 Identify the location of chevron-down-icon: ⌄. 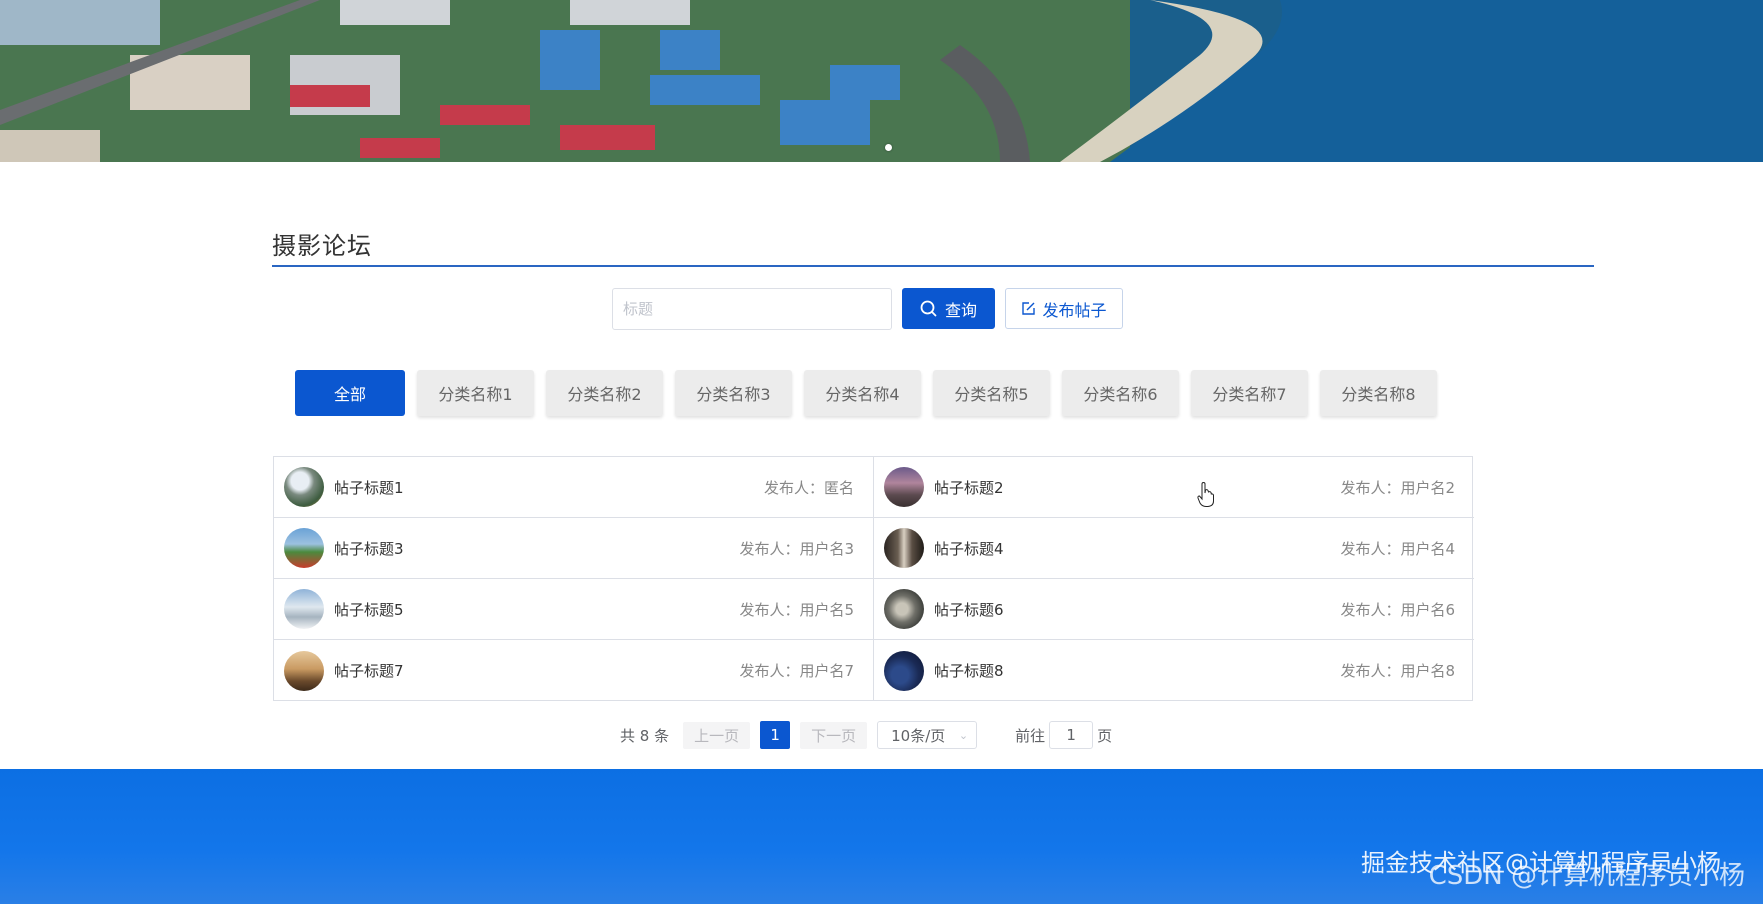
(963, 735).